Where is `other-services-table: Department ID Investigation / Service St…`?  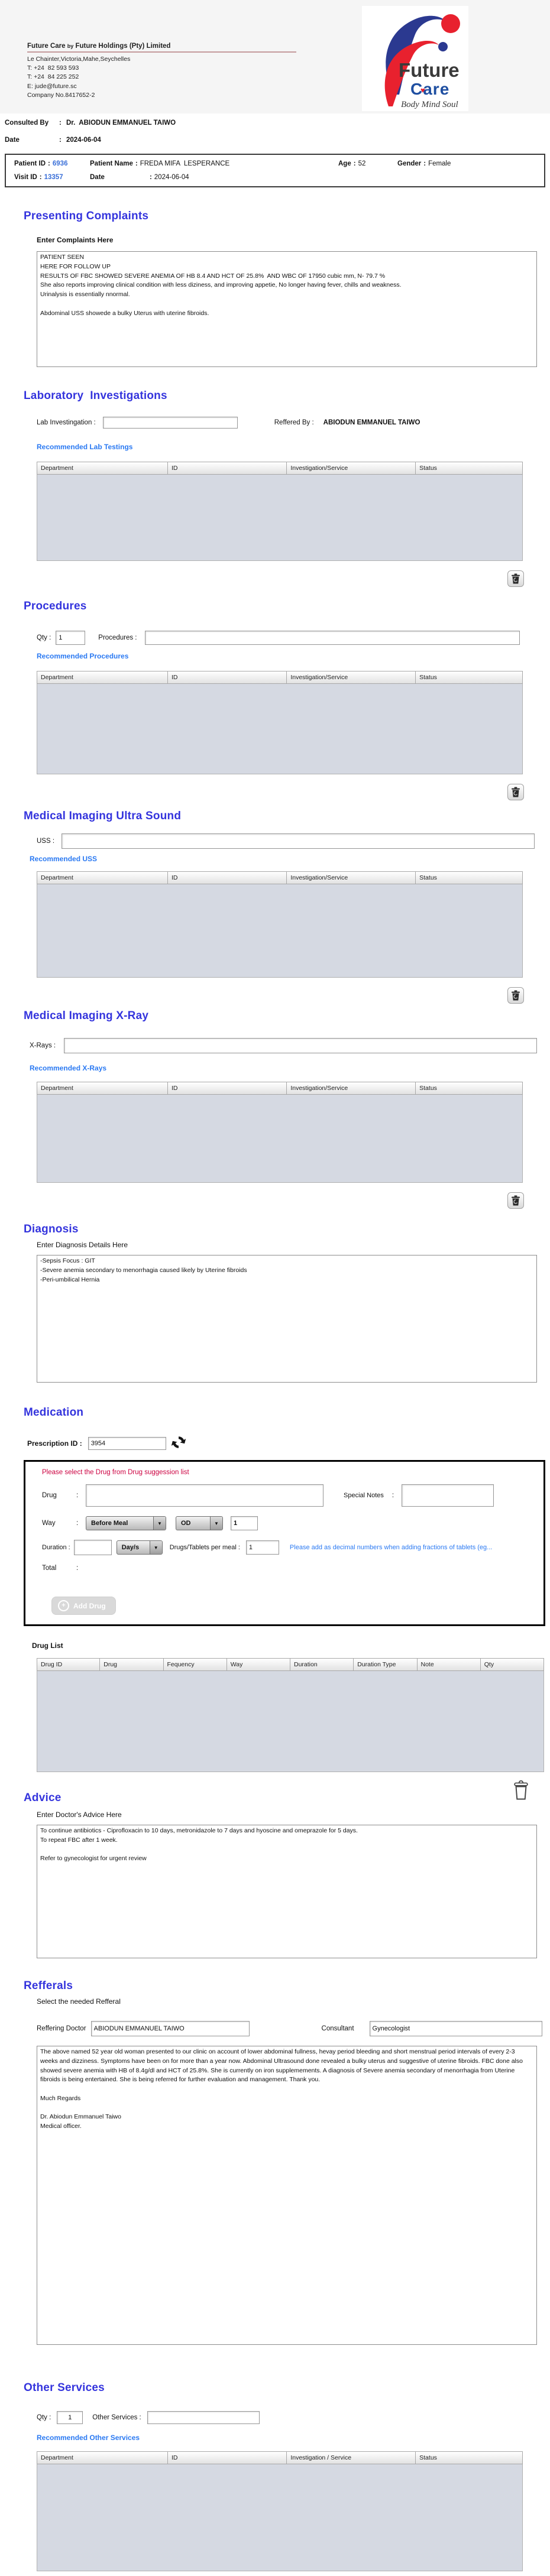
other-services-table: Department ID Investigation / Service St… is located at coordinates (280, 2511).